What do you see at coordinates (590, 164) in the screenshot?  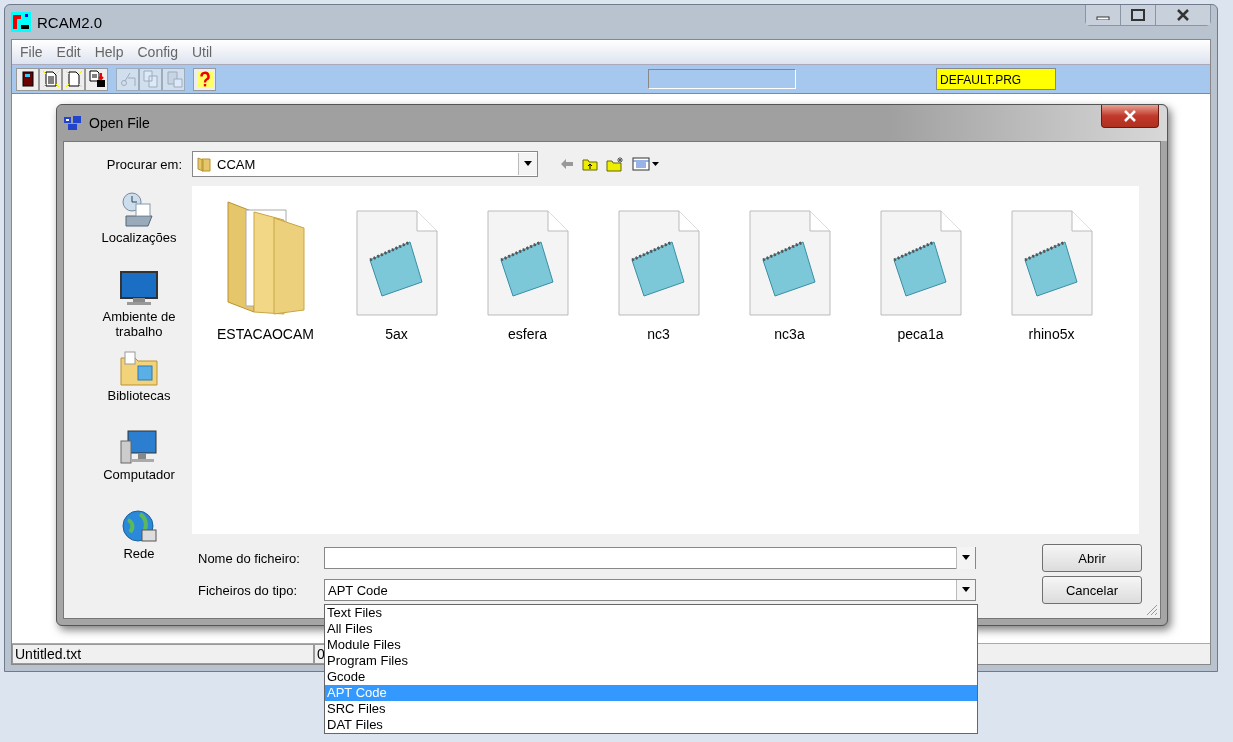 I see `up-folder-icon` at bounding box center [590, 164].